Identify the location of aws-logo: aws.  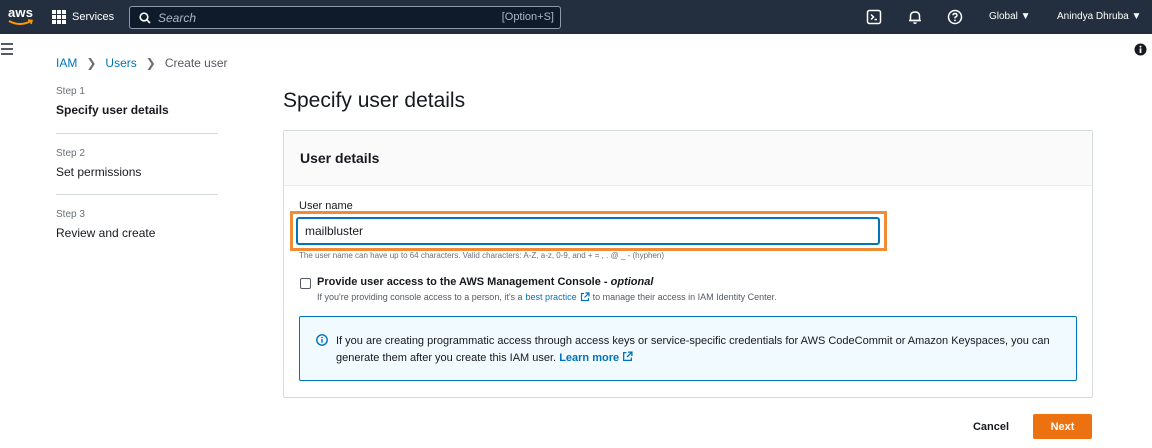
(23, 17).